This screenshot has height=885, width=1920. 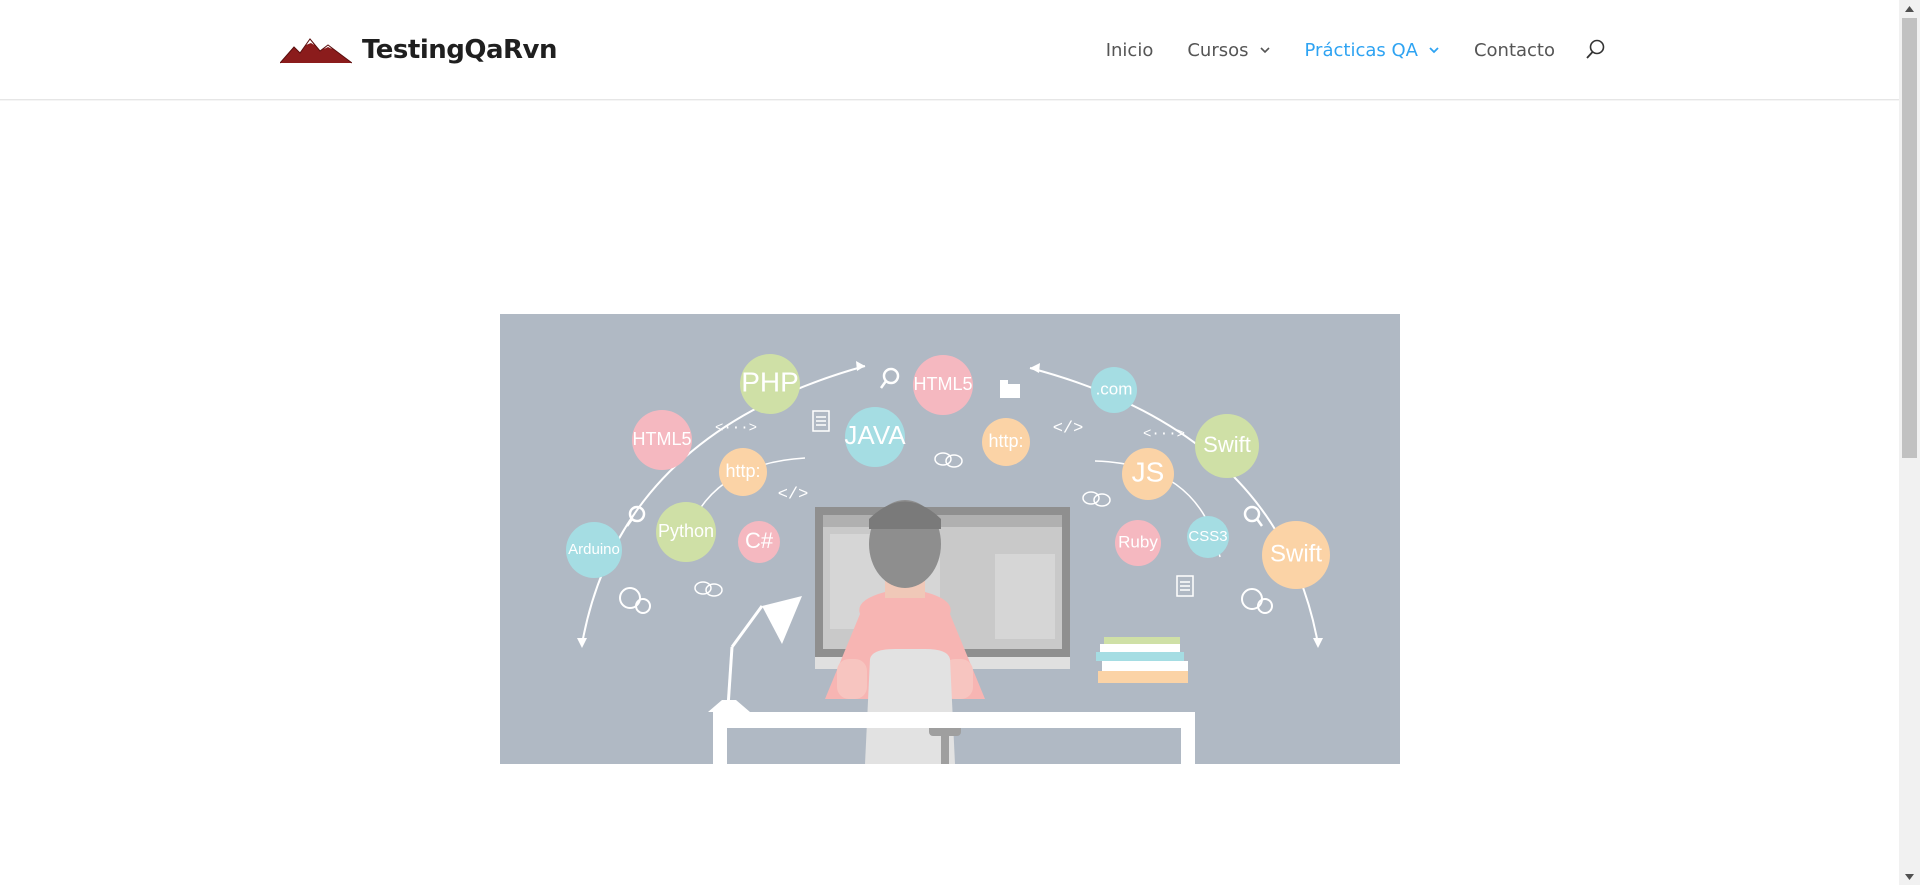 I want to click on nav-item-practicas-qa: Prácticas QA, so click(x=1372, y=50).